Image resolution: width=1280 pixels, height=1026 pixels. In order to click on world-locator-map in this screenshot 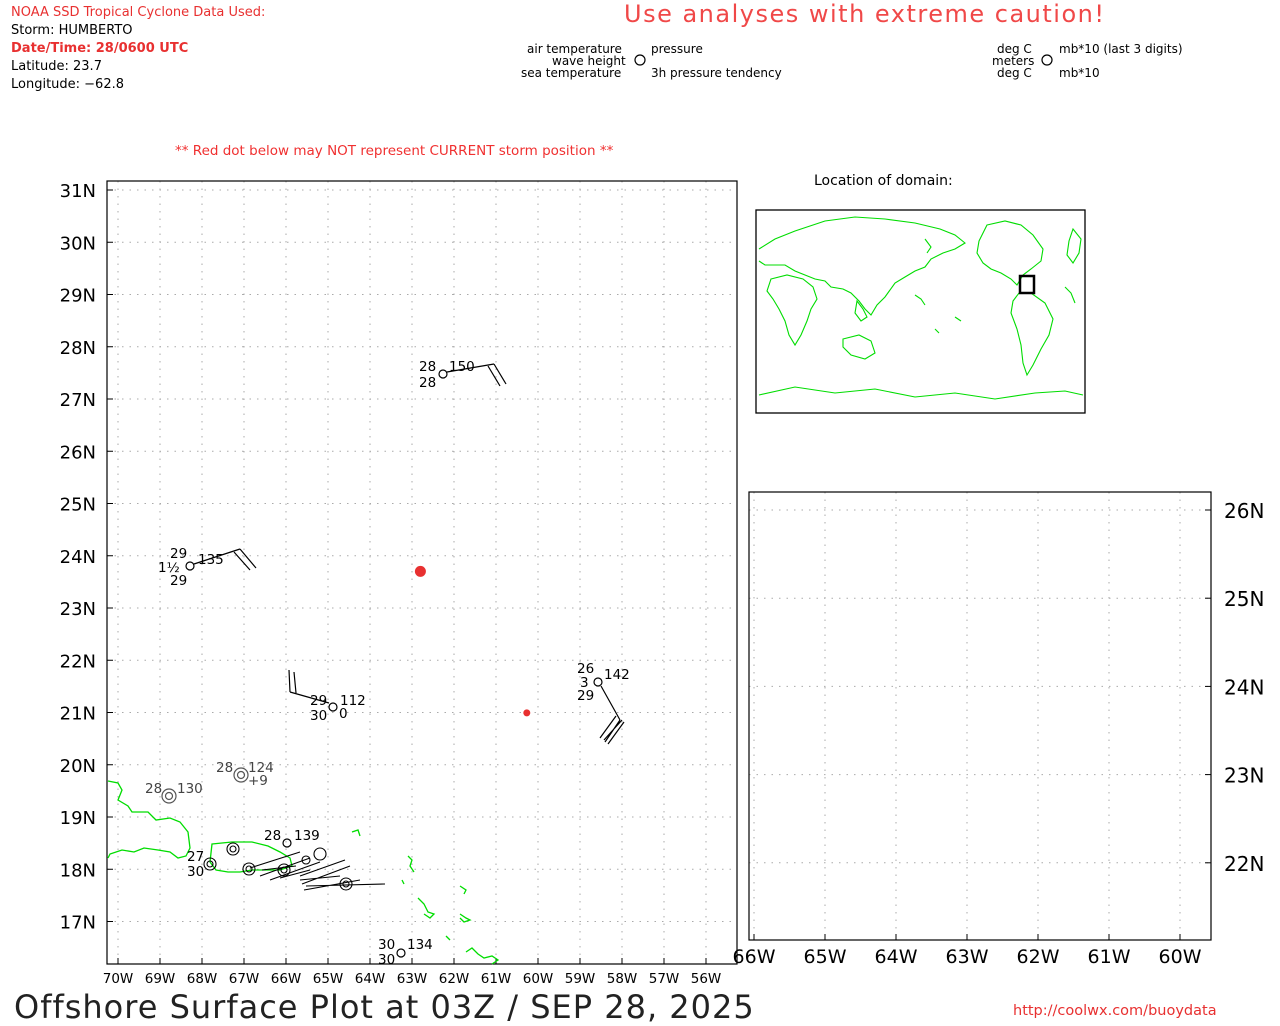, I will do `click(920, 311)`.